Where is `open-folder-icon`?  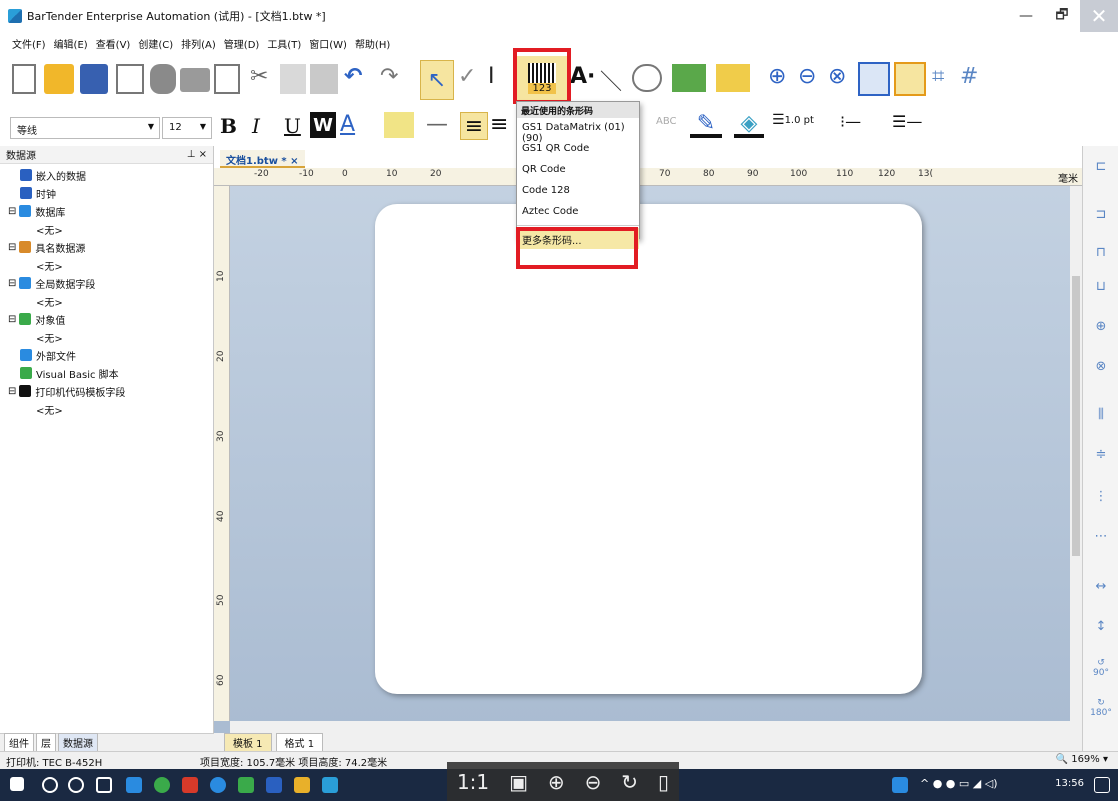 open-folder-icon is located at coordinates (59, 79).